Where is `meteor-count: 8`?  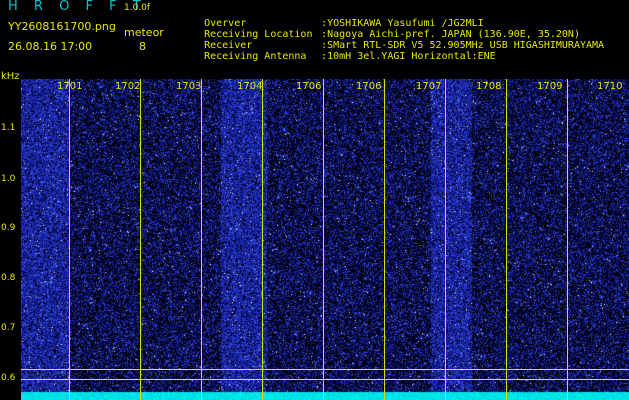 meteor-count: 8 is located at coordinates (142, 46).